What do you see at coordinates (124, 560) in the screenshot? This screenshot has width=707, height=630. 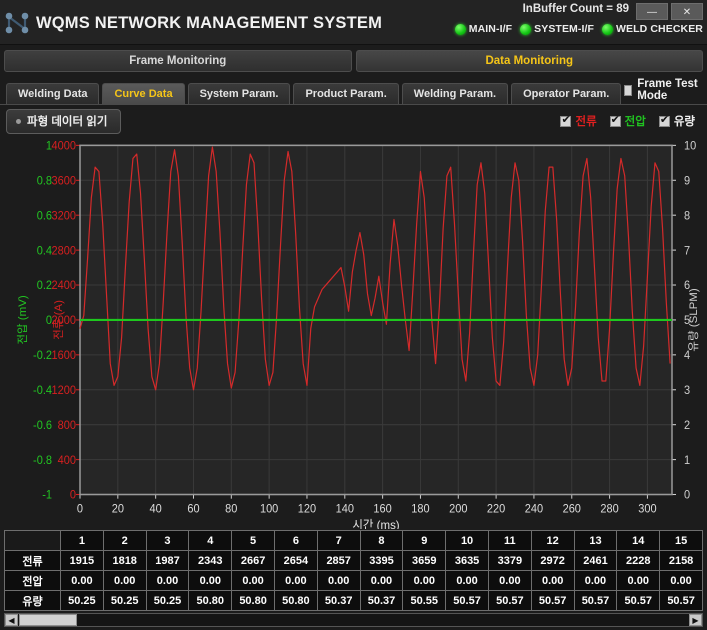 I see `table-cell: 1818` at bounding box center [124, 560].